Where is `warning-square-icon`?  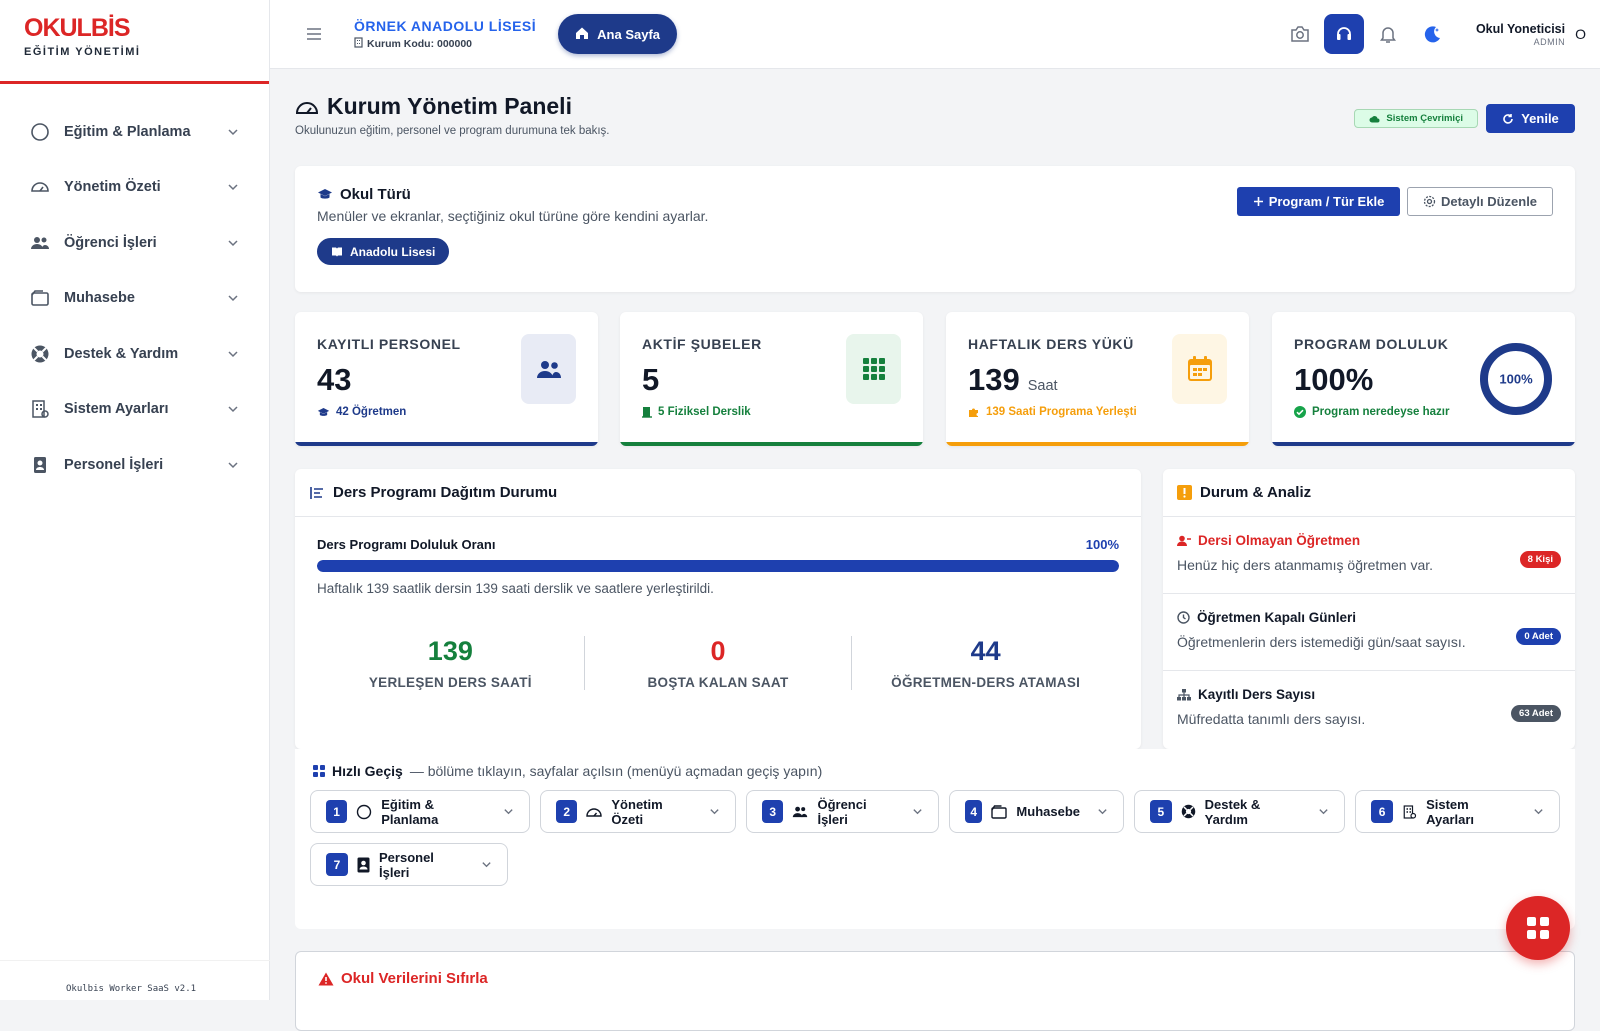 warning-square-icon is located at coordinates (1184, 492).